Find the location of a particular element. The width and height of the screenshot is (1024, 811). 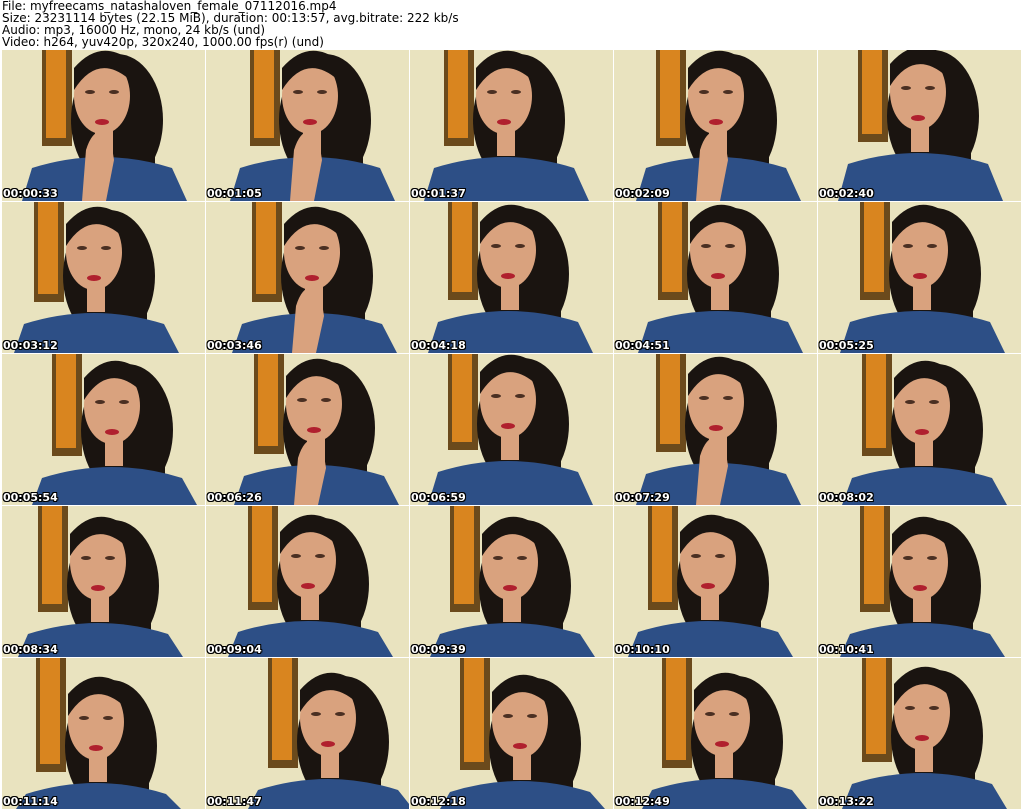

thumbnail-timestamp: 00:10:10 is located at coordinates (642, 649).